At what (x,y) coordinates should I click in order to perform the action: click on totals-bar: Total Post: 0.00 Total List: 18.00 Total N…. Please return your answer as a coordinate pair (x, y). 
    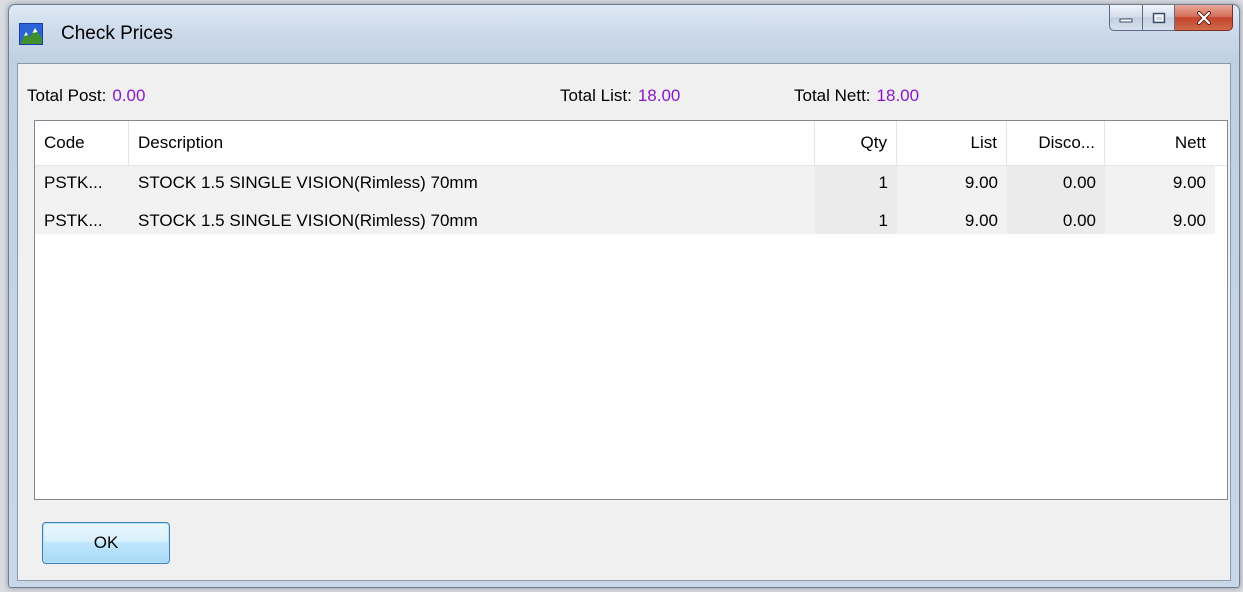
    Looking at the image, I should click on (624, 89).